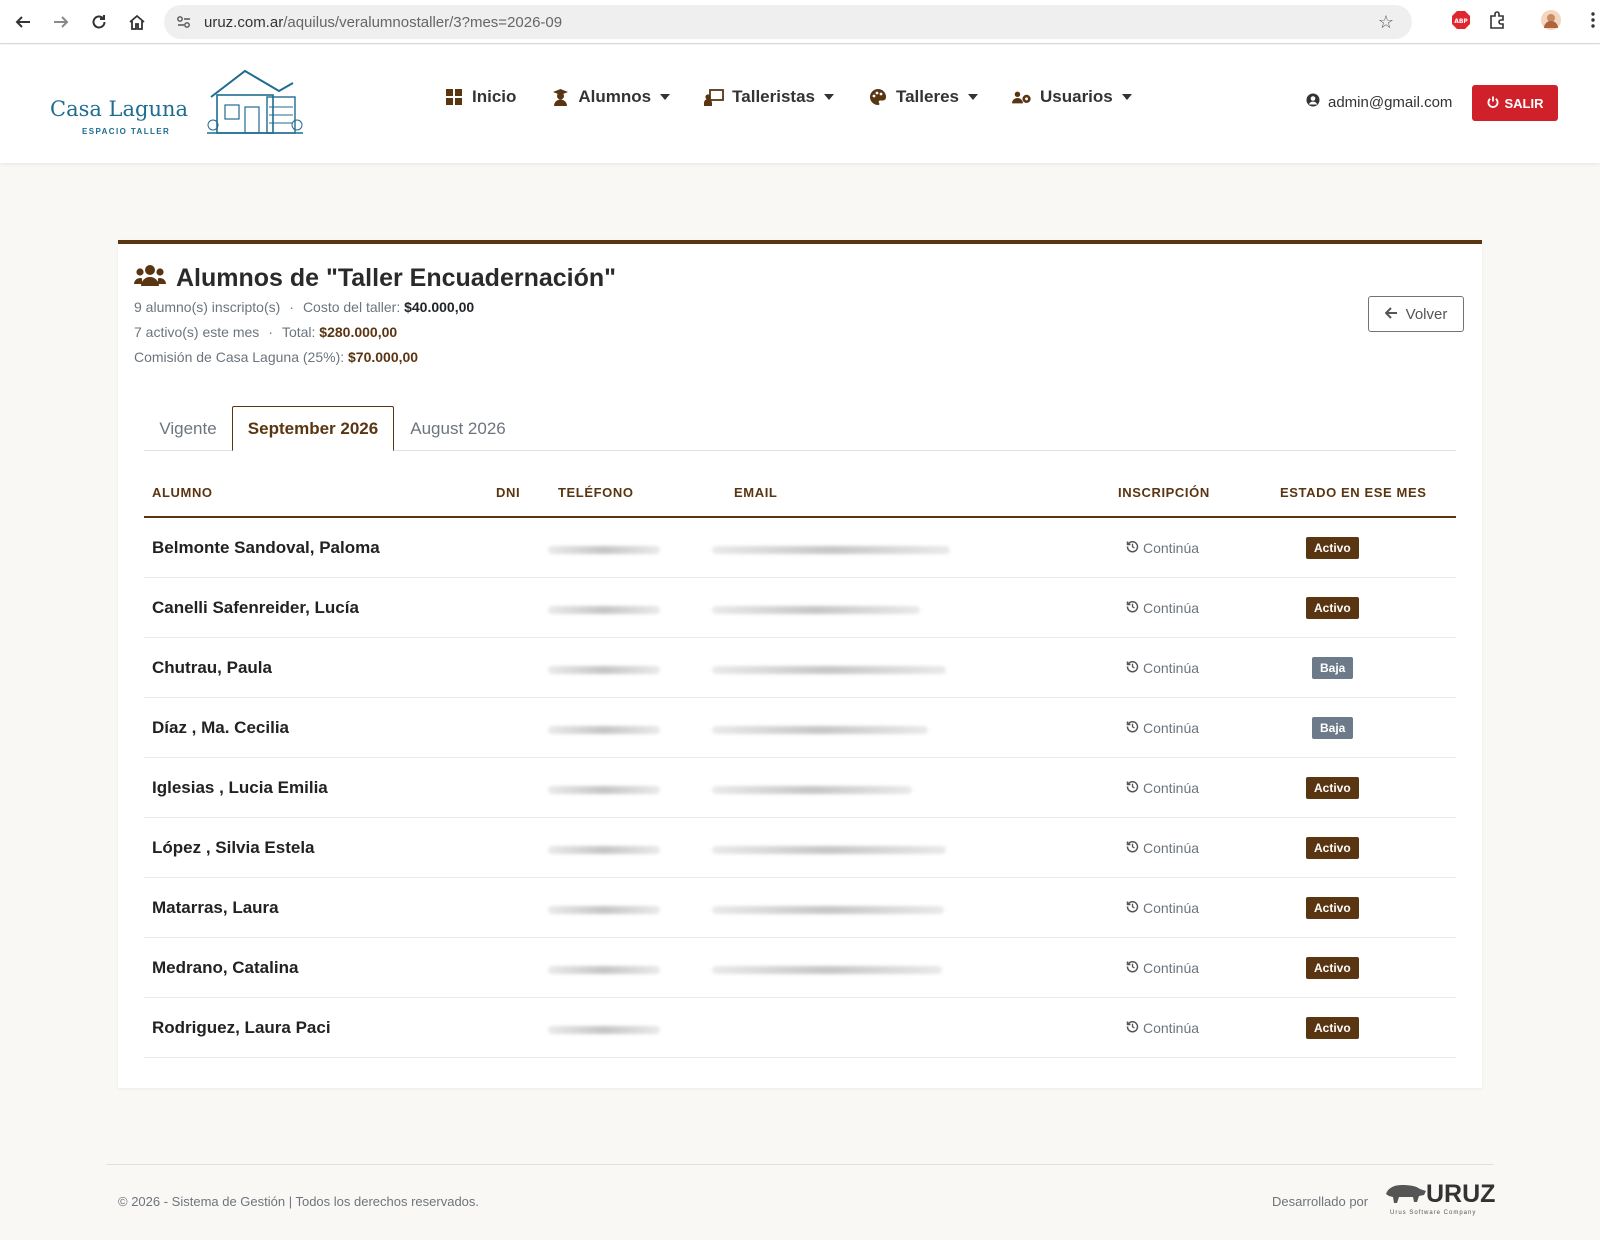 This screenshot has width=1600, height=1240. What do you see at coordinates (828, 97) in the screenshot?
I see `chevron-down-icon` at bounding box center [828, 97].